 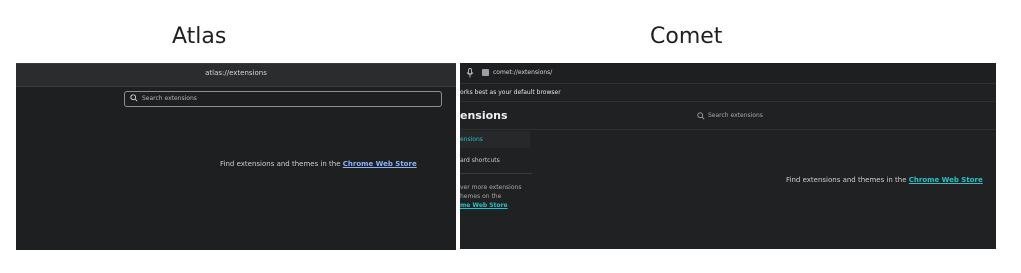 I want to click on atlas-search-input: Search extensions, so click(x=283, y=99).